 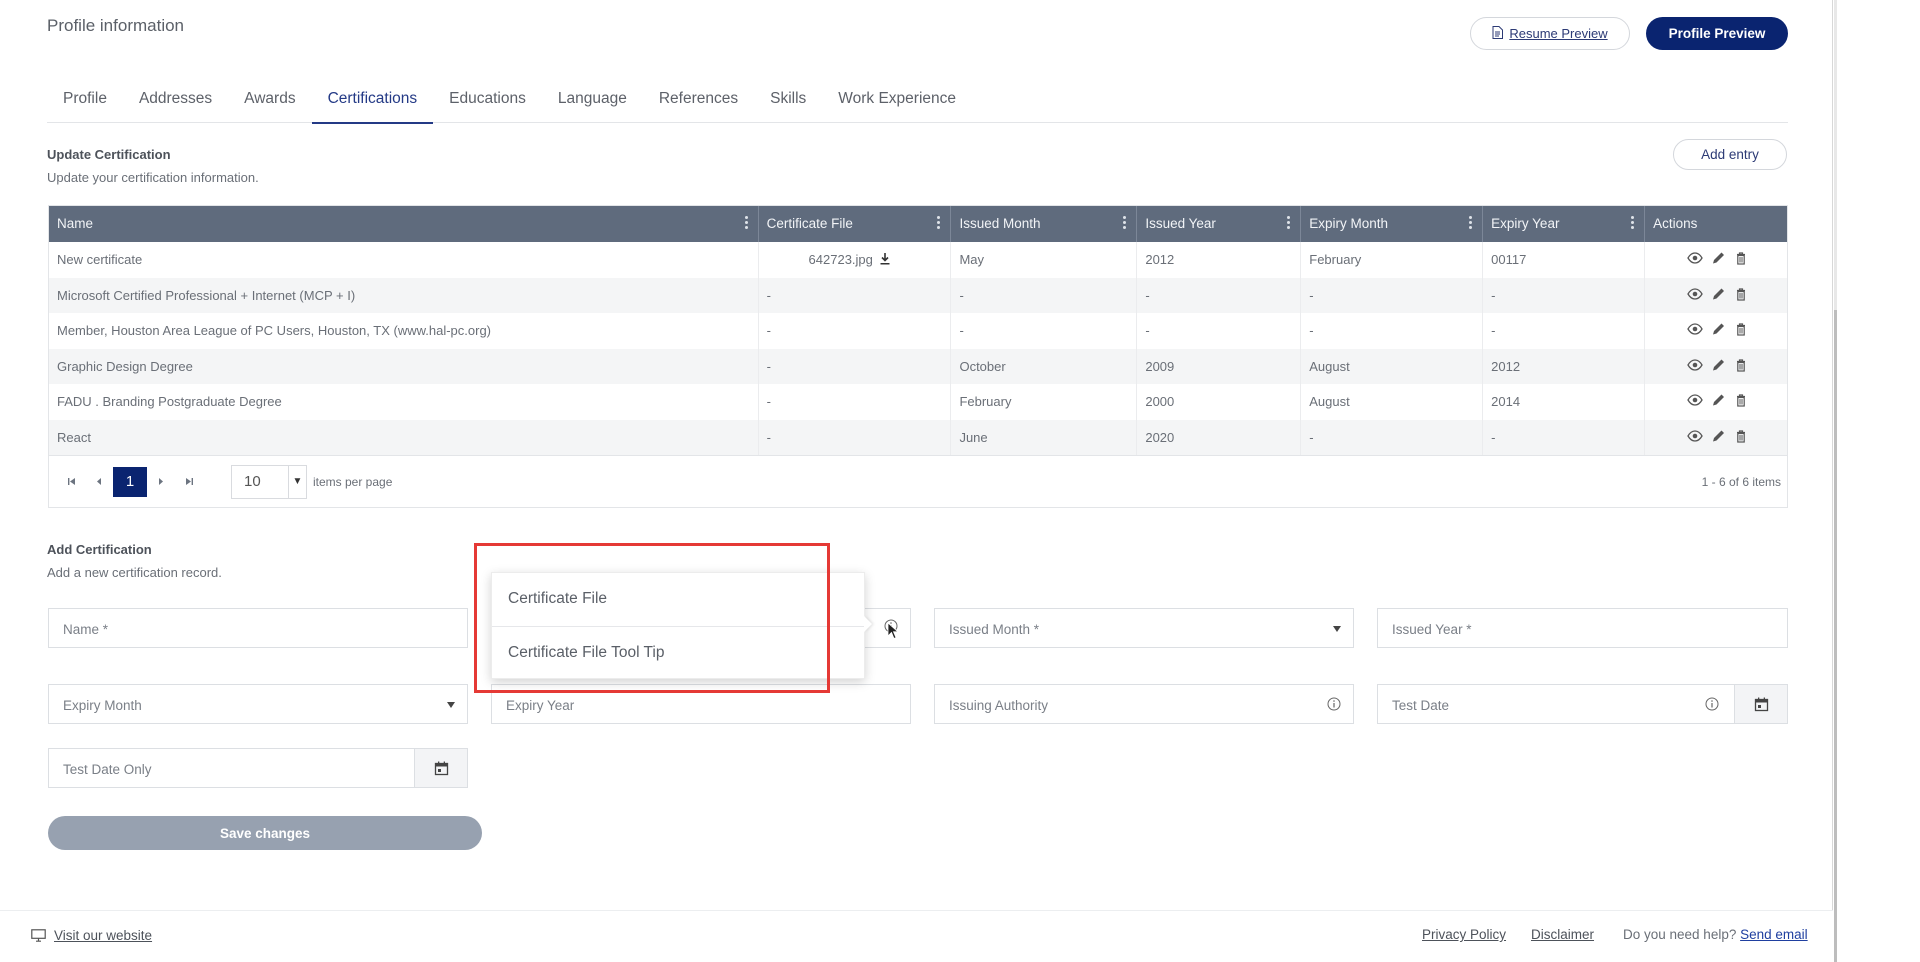 I want to click on tab-certifications: Certifications, so click(x=372, y=104).